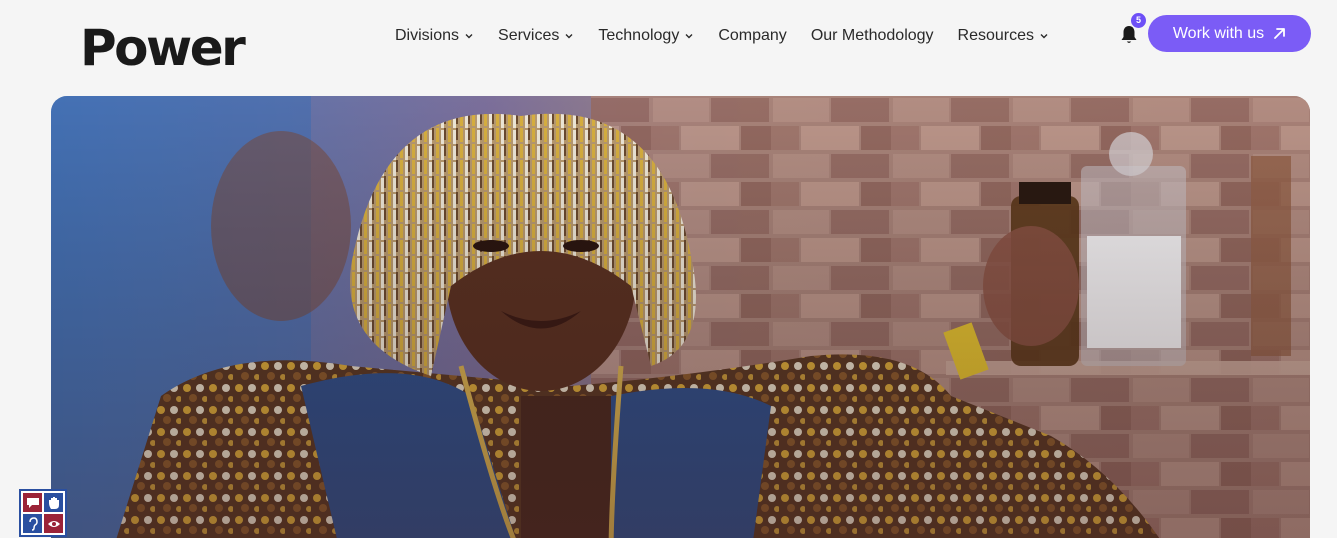 This screenshot has width=1337, height=538. I want to click on nav-item-company: Company, so click(752, 36).